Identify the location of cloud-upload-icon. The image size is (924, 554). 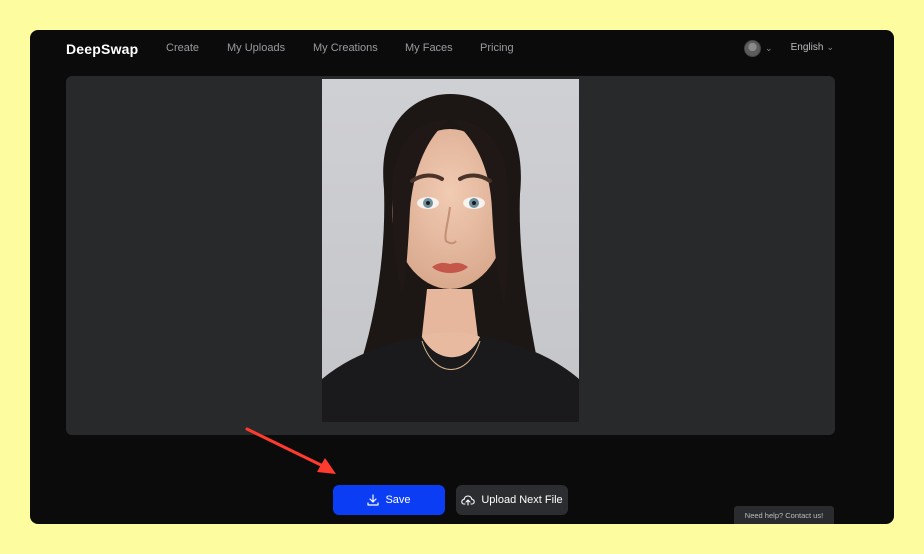
(468, 500).